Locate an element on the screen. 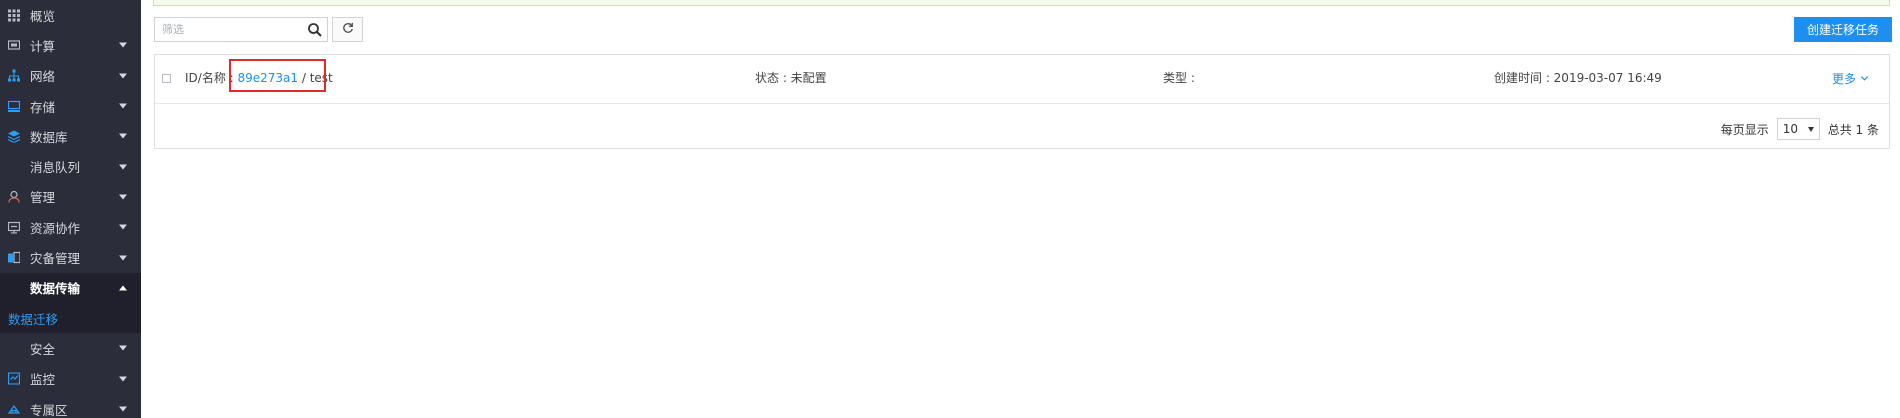 The image size is (1900, 418). id-name-label: ID/名称 : is located at coordinates (211, 78).